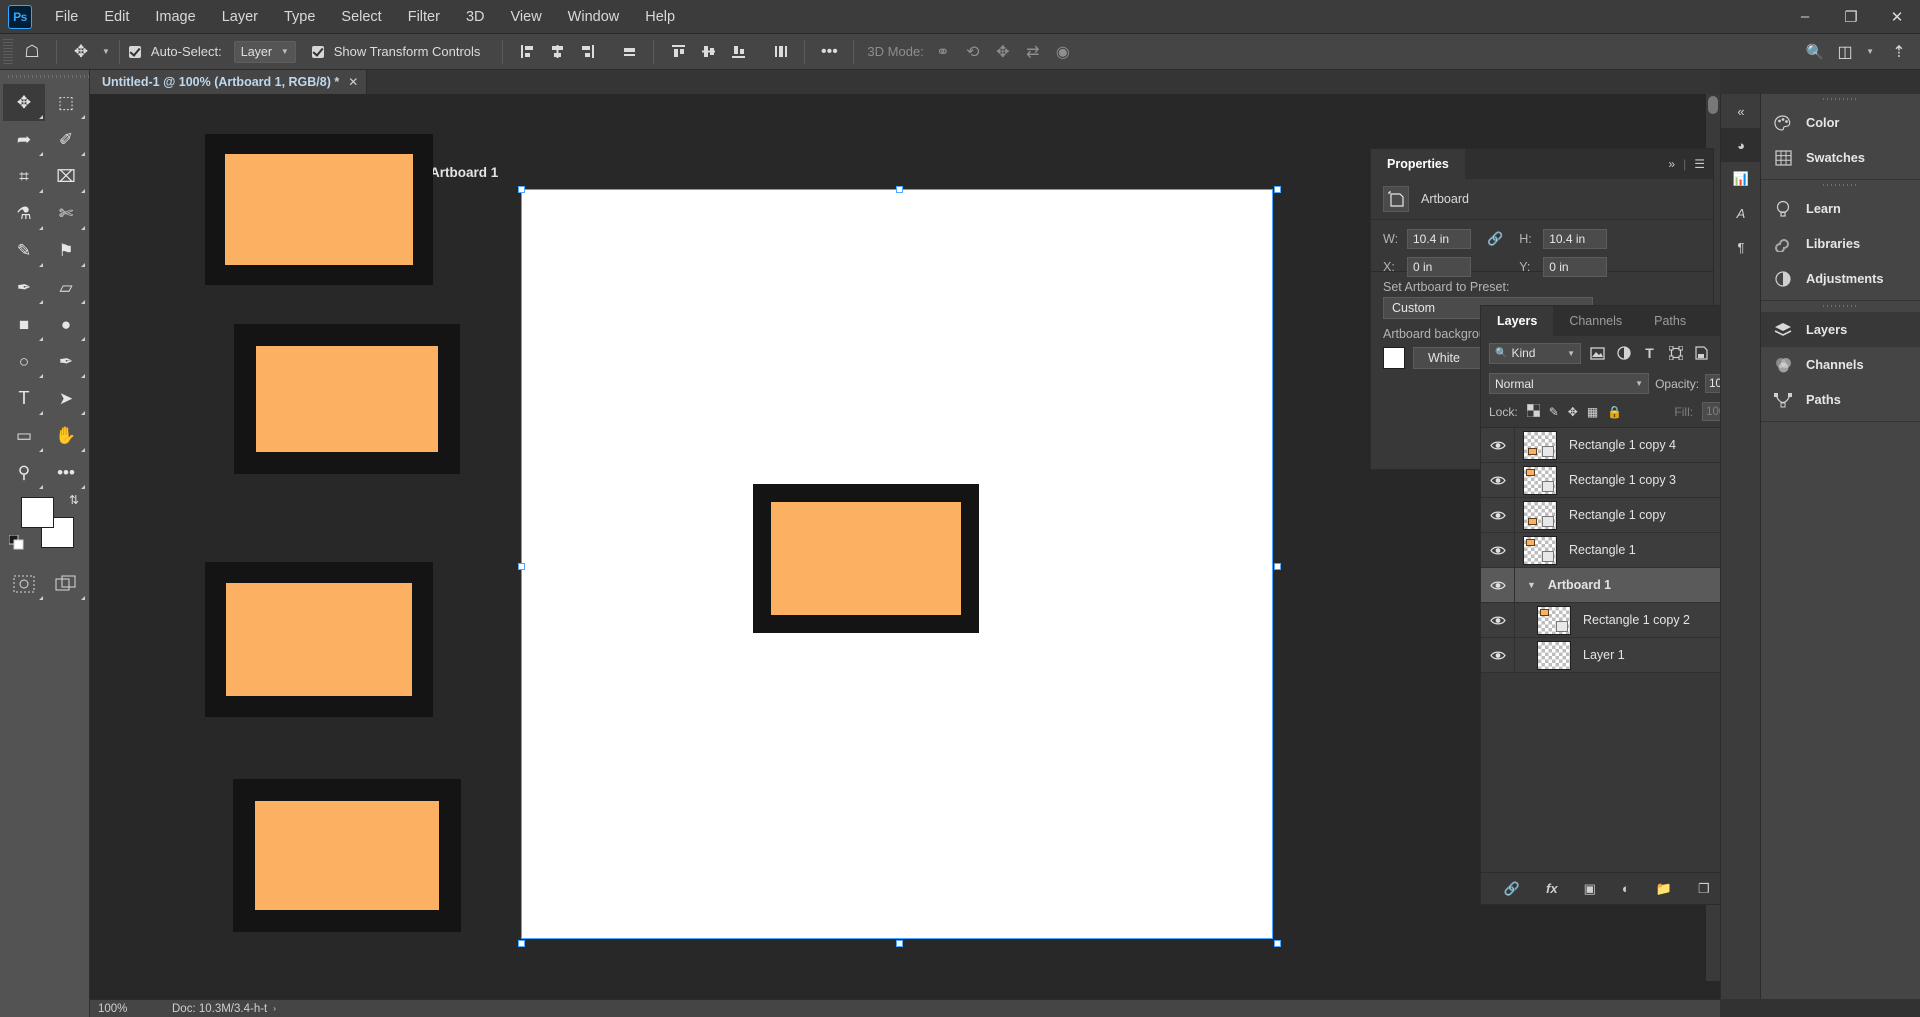 The image size is (1920, 1017). Describe the element at coordinates (678, 52) in the screenshot. I see `align-top-edges-icon` at that location.